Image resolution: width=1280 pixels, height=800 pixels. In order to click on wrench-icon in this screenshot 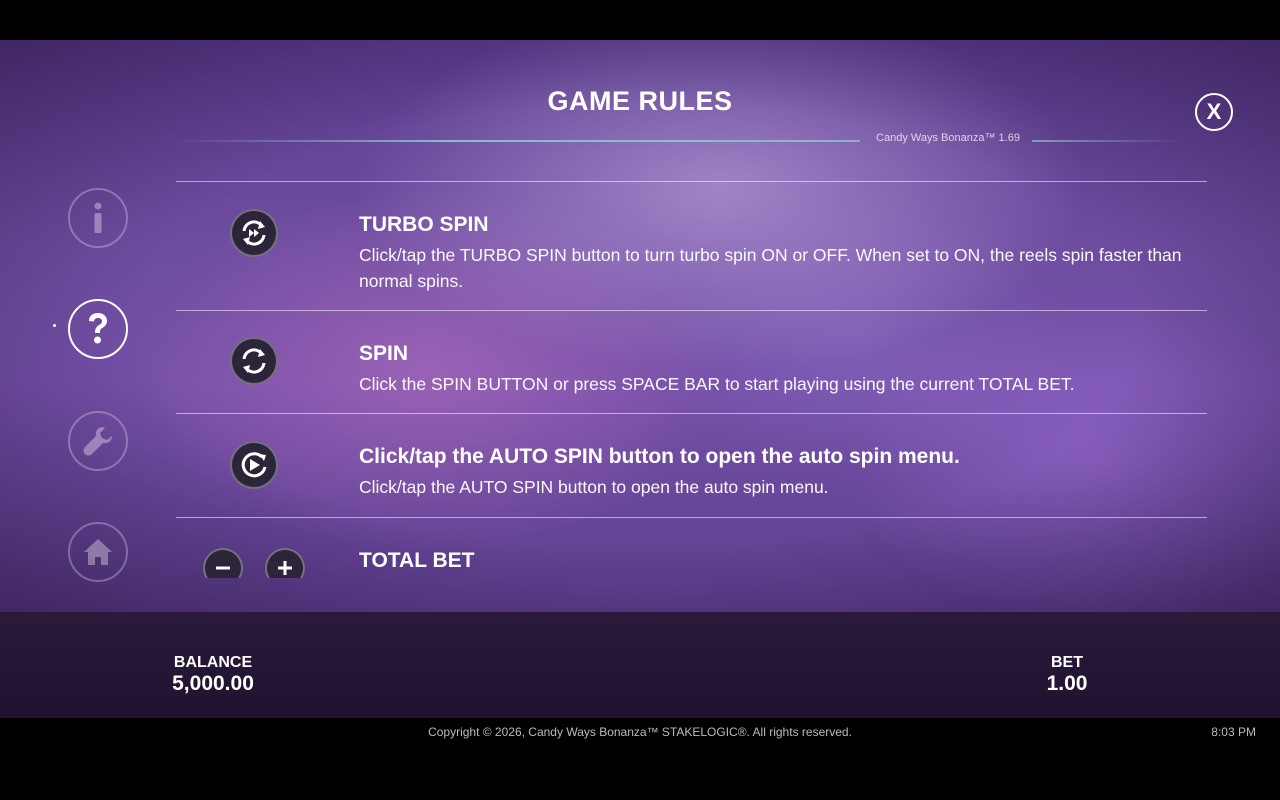, I will do `click(97, 441)`.